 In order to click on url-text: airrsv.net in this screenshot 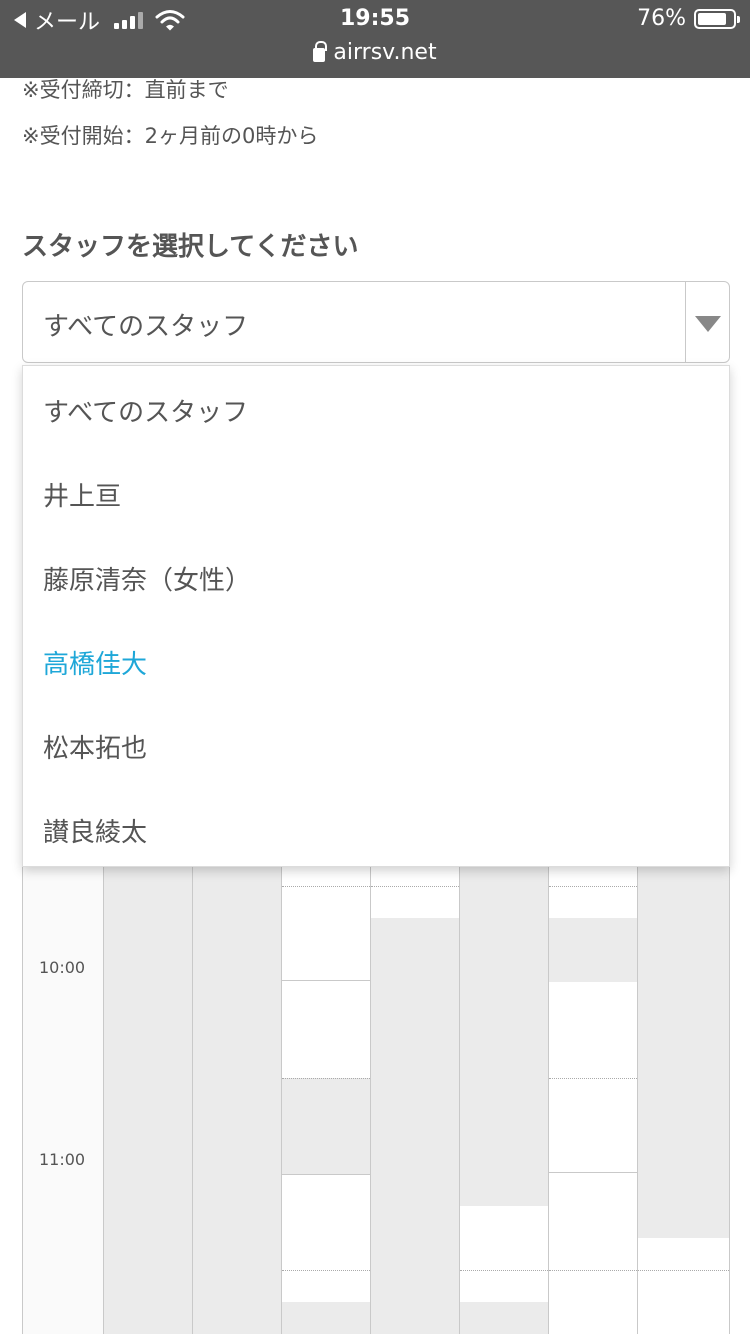, I will do `click(384, 52)`.